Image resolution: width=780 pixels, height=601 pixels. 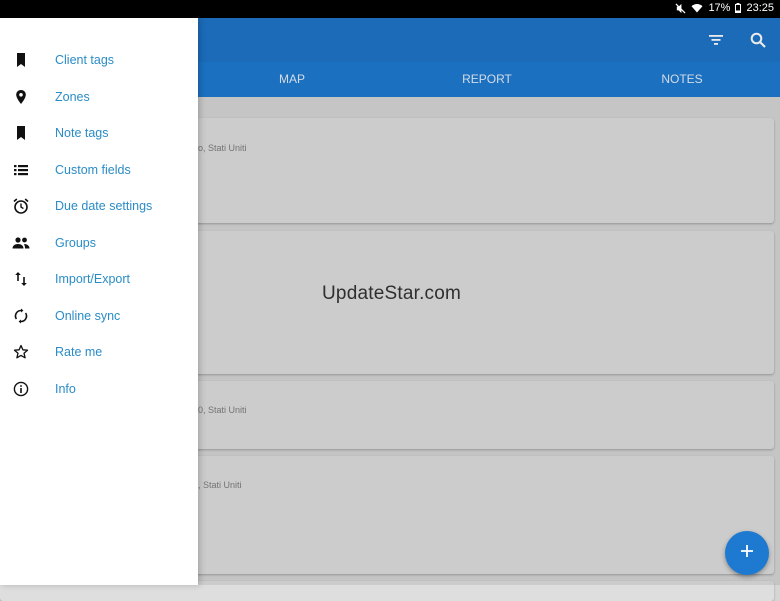 What do you see at coordinates (222, 410) in the screenshot?
I see `client-address: 0, Stati Uniti` at bounding box center [222, 410].